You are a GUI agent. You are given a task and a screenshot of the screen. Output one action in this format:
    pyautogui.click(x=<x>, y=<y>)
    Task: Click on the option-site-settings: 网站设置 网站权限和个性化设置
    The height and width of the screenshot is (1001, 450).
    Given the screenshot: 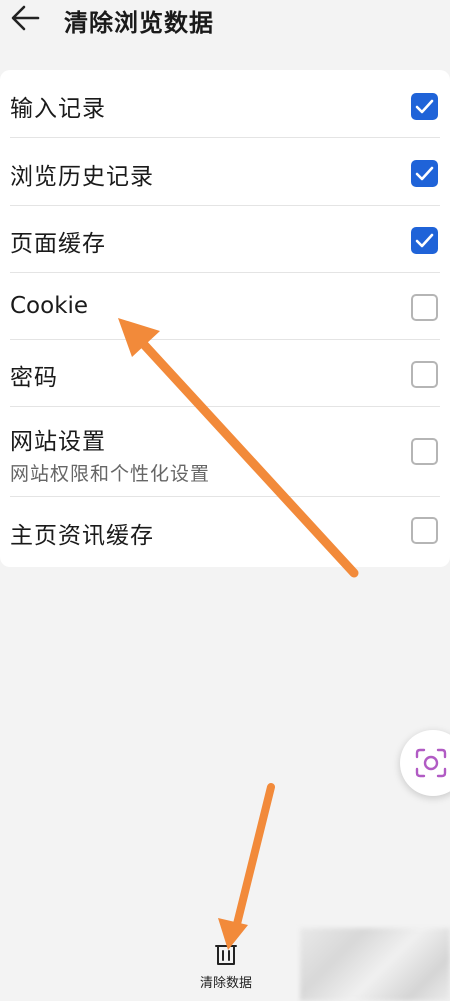 What is the action you would take?
    pyautogui.click(x=225, y=452)
    